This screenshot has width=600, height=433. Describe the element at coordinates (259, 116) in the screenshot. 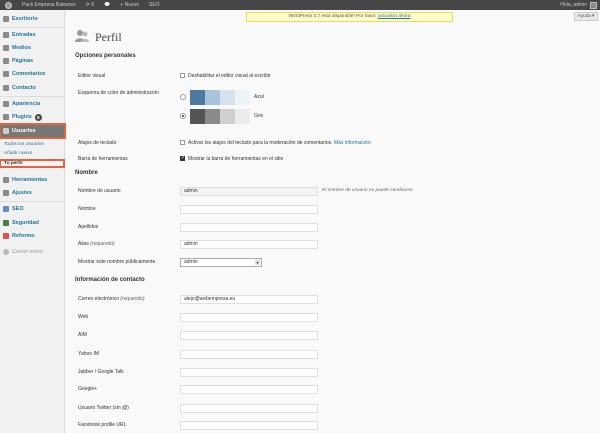

I see `color-scheme-gray-label: Gris` at that location.